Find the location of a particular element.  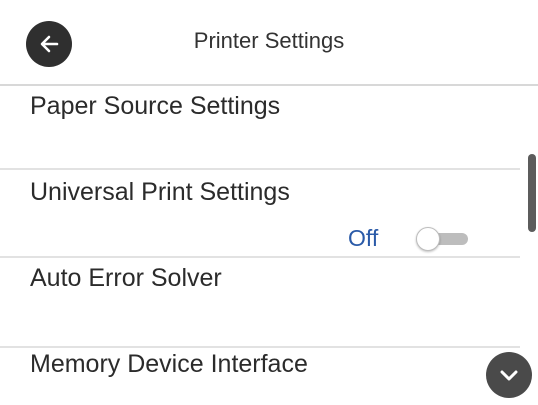

scrollbar is located at coordinates (532, 245).